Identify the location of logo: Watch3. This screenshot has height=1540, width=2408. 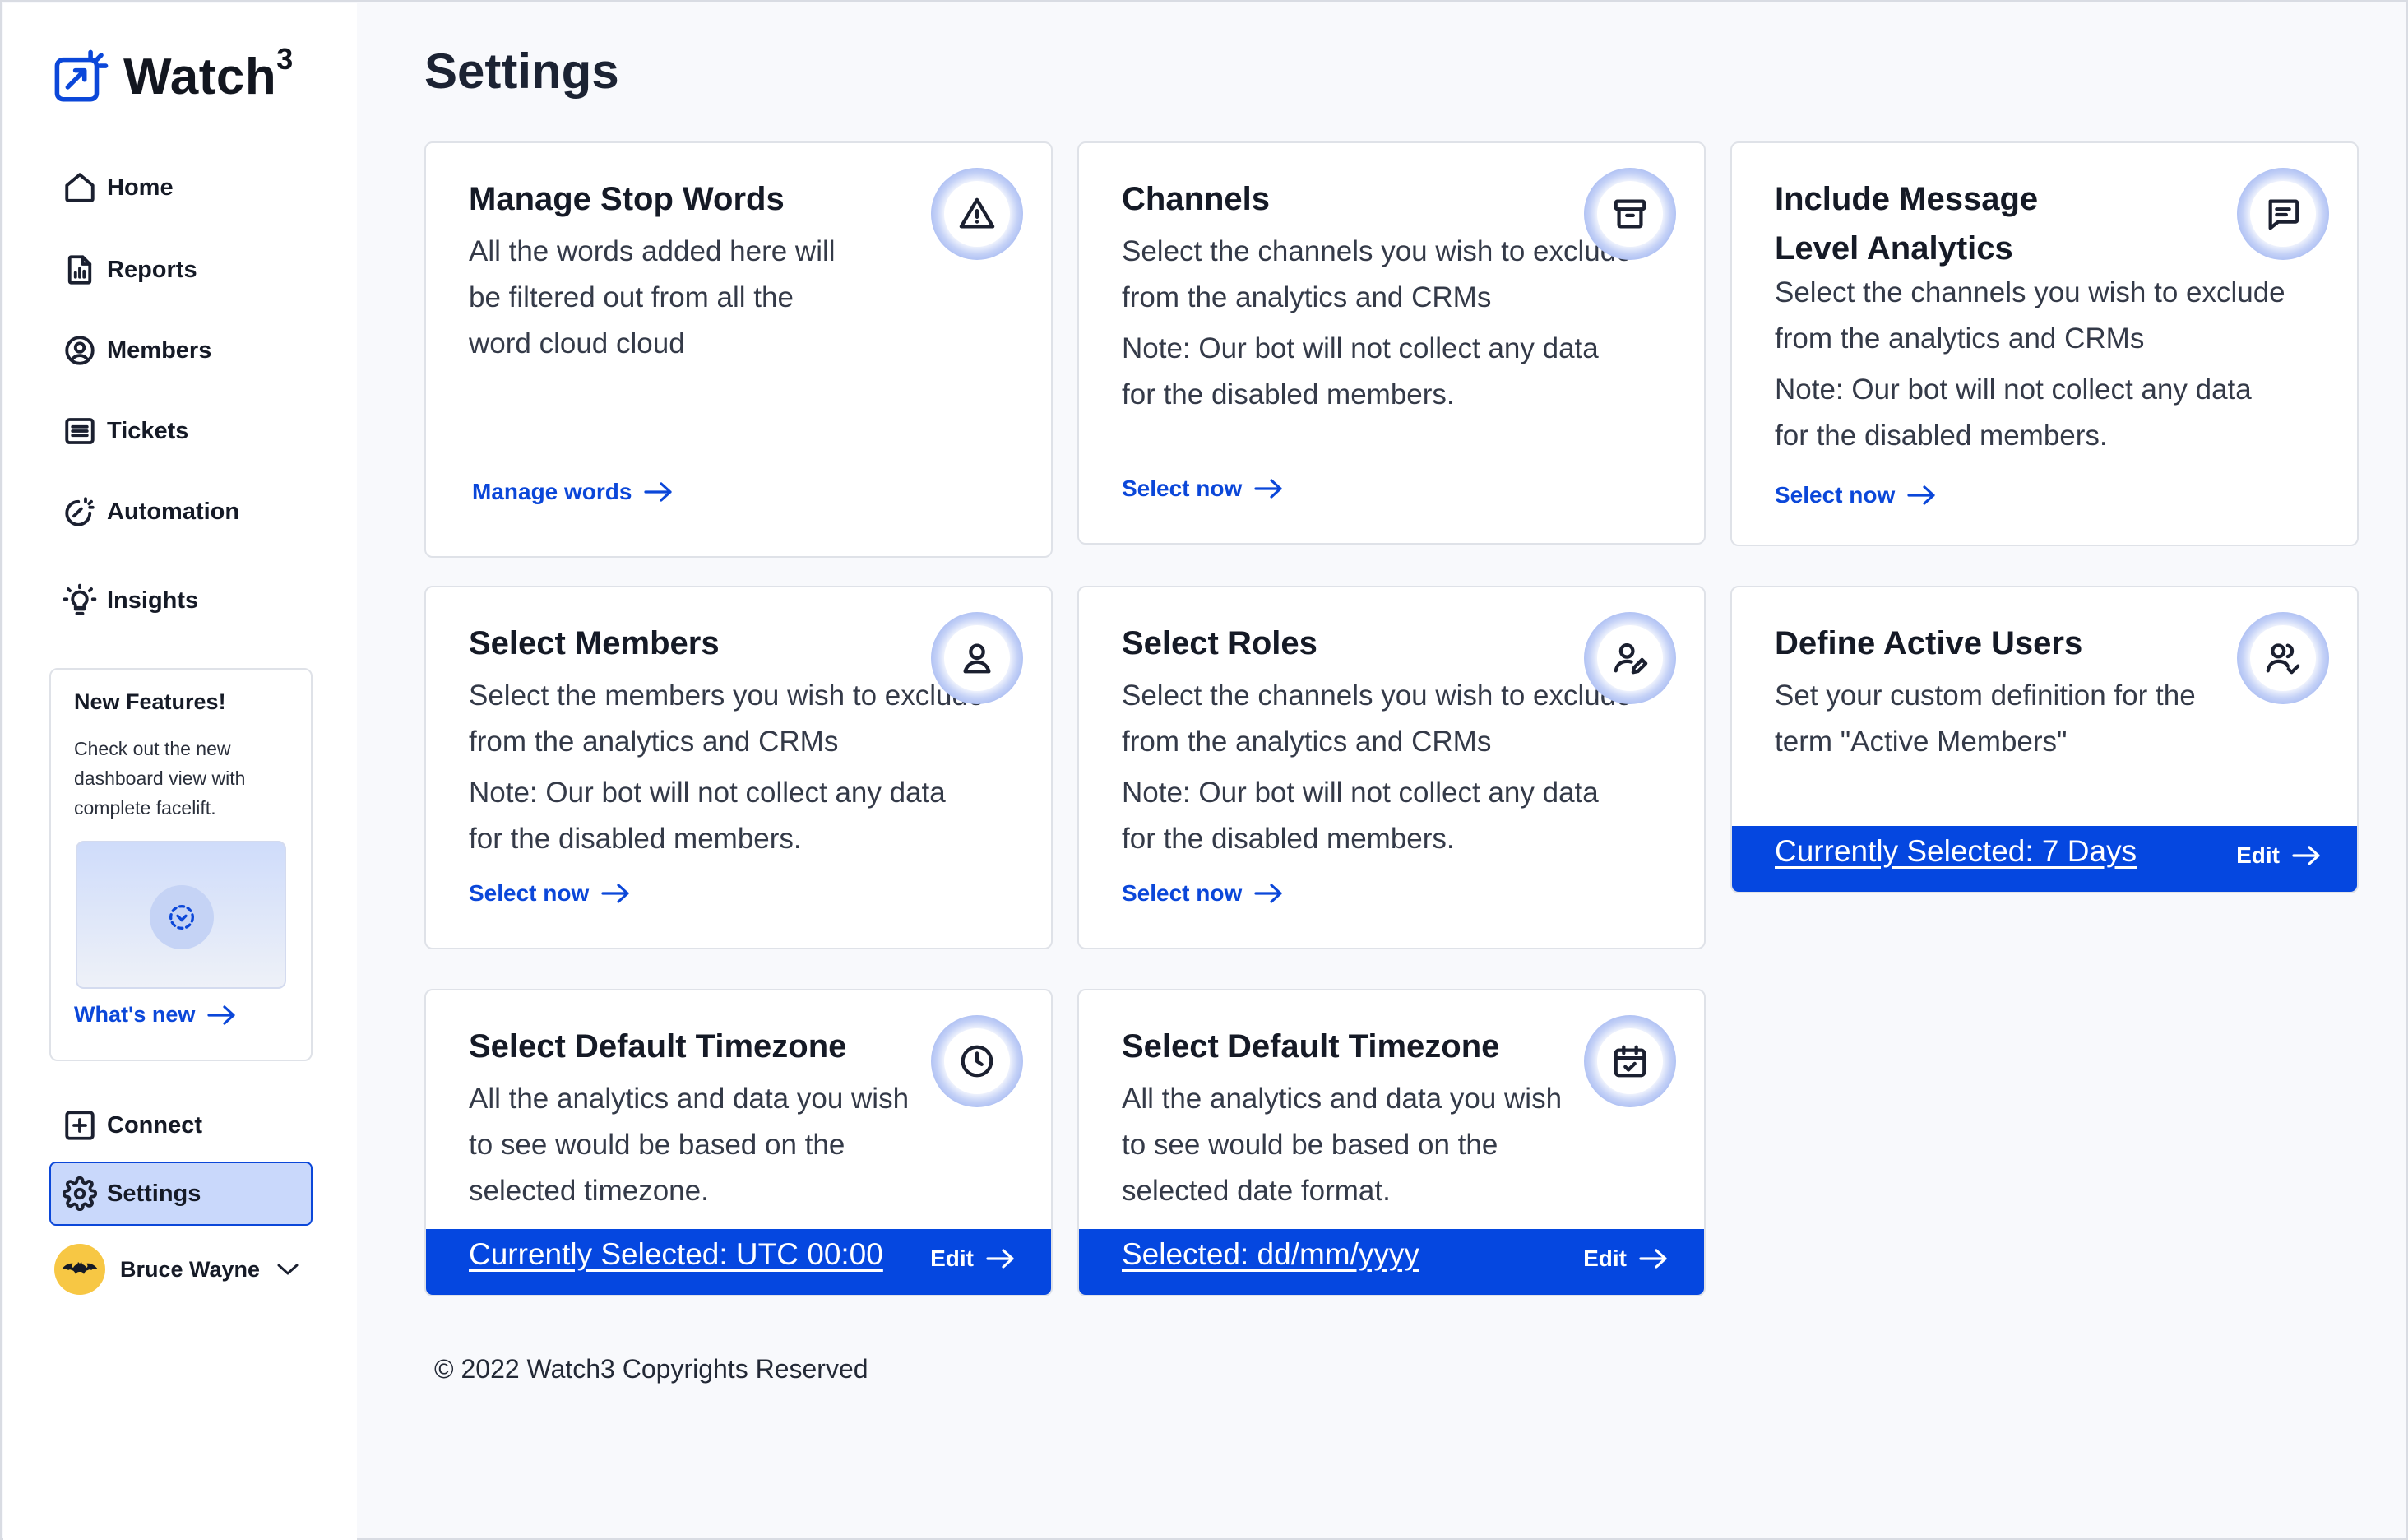
(172, 74).